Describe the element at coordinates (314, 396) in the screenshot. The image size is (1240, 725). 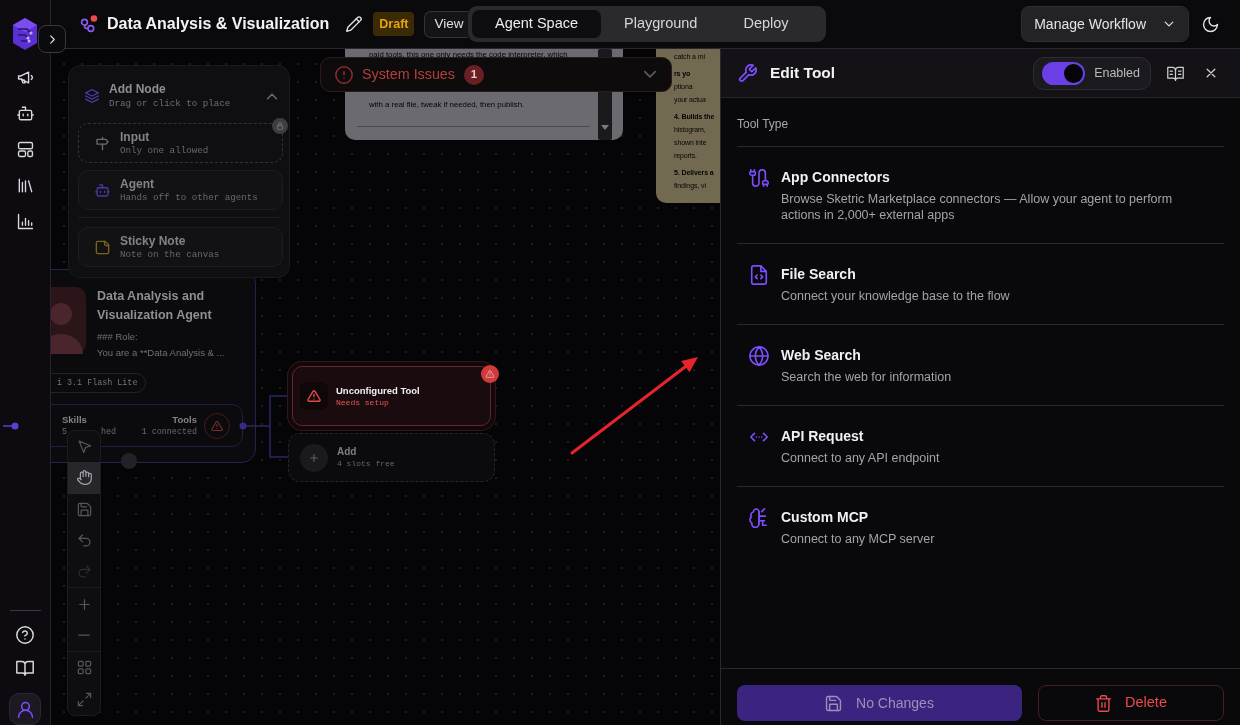
I see `warning-icon` at that location.